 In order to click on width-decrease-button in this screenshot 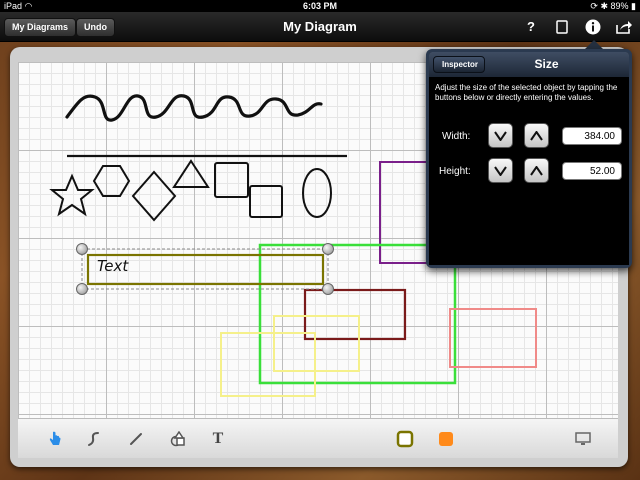, I will do `click(500, 135)`.